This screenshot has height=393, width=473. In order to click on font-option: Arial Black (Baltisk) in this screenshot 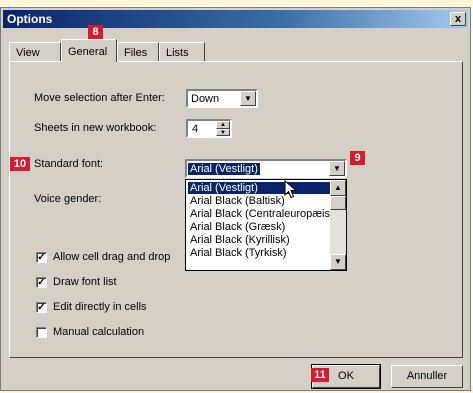, I will do `click(259, 201)`.